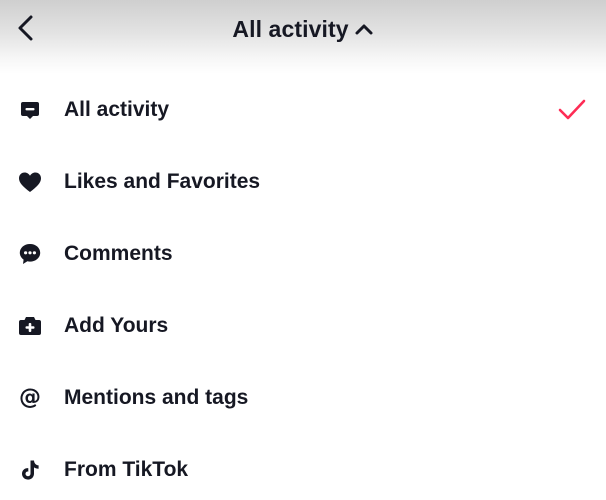  What do you see at coordinates (303, 110) in the screenshot?
I see `menu-item-all-activity: All activity` at bounding box center [303, 110].